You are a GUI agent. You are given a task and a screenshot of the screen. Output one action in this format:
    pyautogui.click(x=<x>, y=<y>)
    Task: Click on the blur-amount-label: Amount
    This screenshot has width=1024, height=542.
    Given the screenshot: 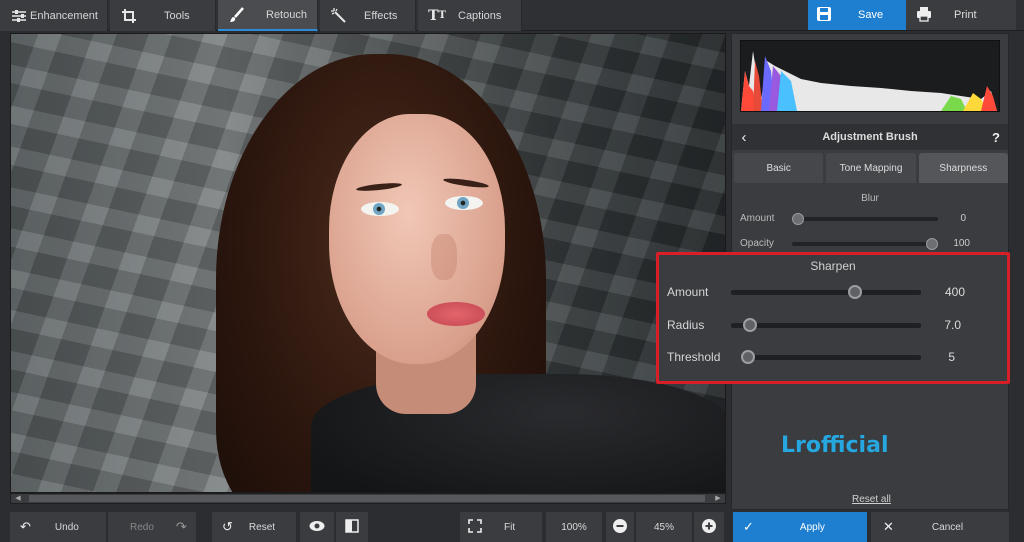 What is the action you would take?
    pyautogui.click(x=757, y=218)
    